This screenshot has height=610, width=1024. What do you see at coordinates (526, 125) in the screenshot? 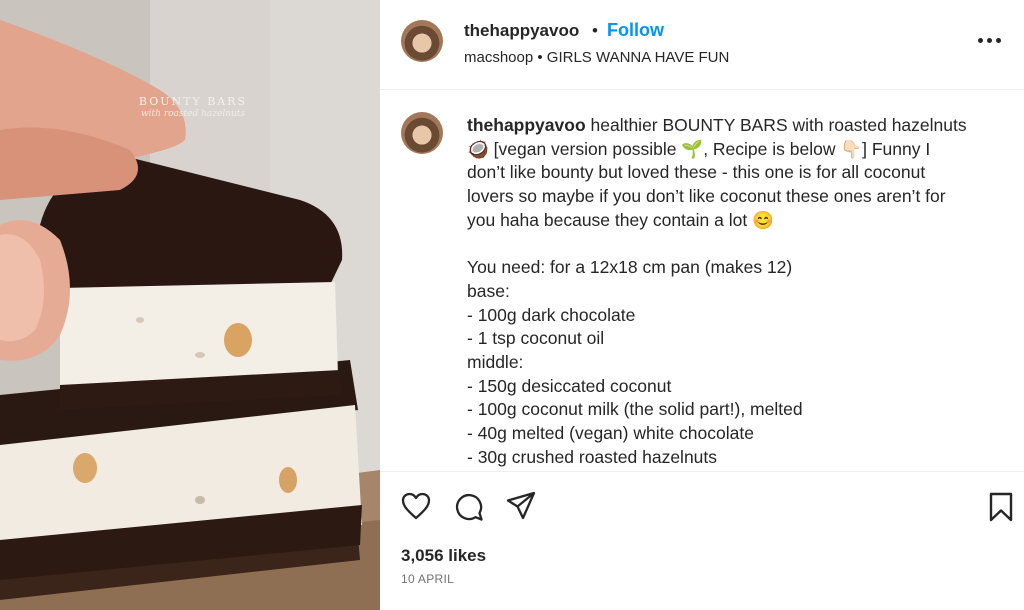
I see `caption-username: thehappyavoo` at bounding box center [526, 125].